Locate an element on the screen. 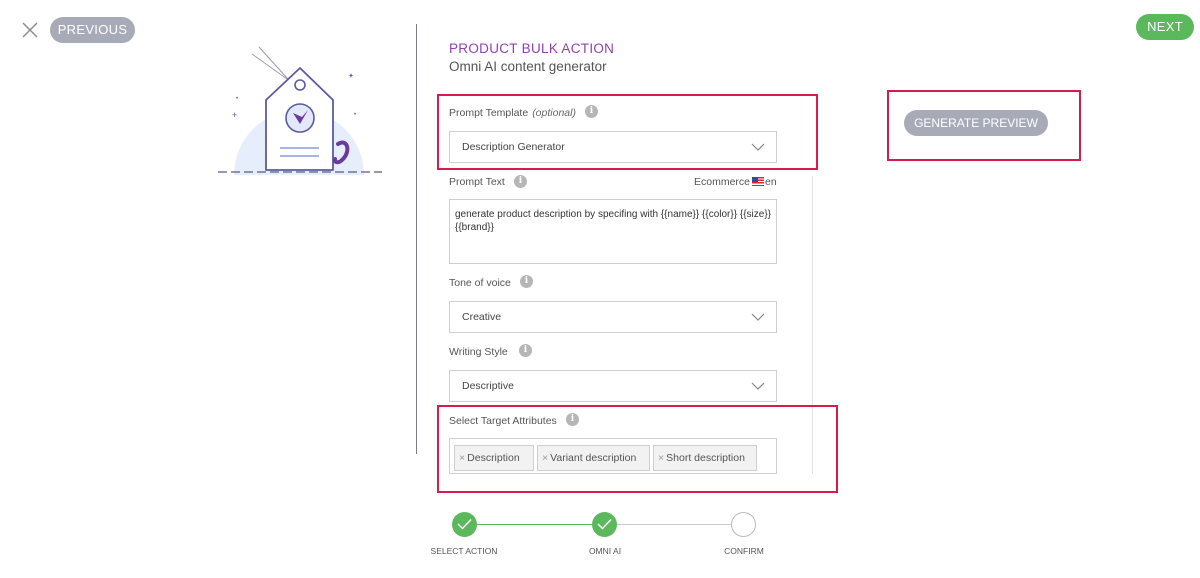 This screenshot has width=1200, height=578. close-icon is located at coordinates (30, 30).